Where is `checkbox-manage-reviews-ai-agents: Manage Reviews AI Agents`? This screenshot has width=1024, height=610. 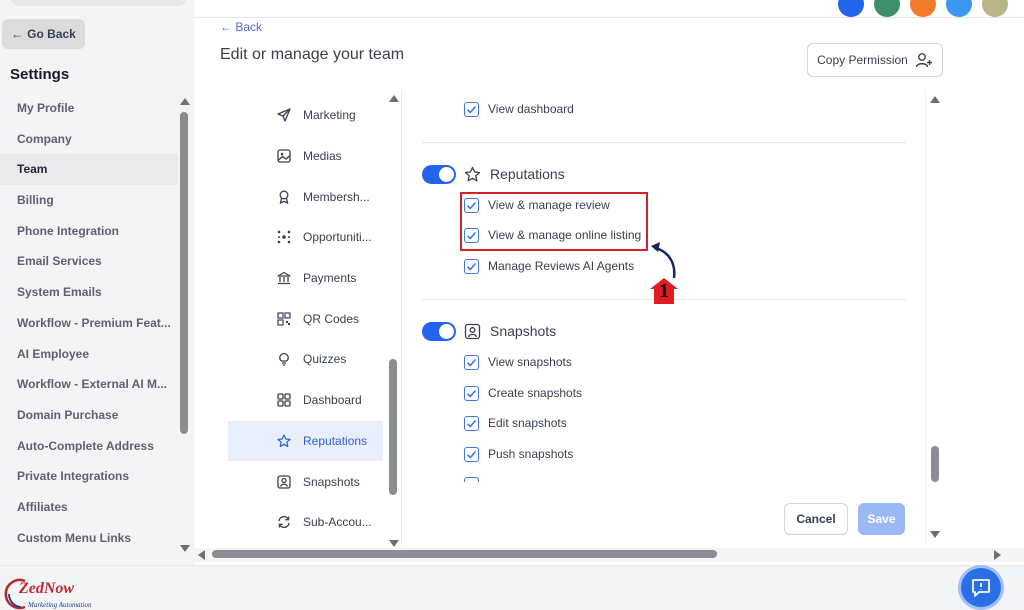 checkbox-manage-reviews-ai-agents: Manage Reviews AI Agents is located at coordinates (549, 266).